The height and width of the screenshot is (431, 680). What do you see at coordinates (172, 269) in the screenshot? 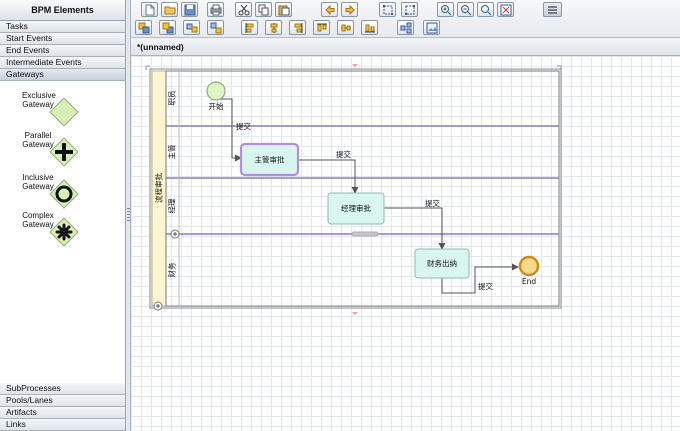
I see `lane-label-finance: 财务` at bounding box center [172, 269].